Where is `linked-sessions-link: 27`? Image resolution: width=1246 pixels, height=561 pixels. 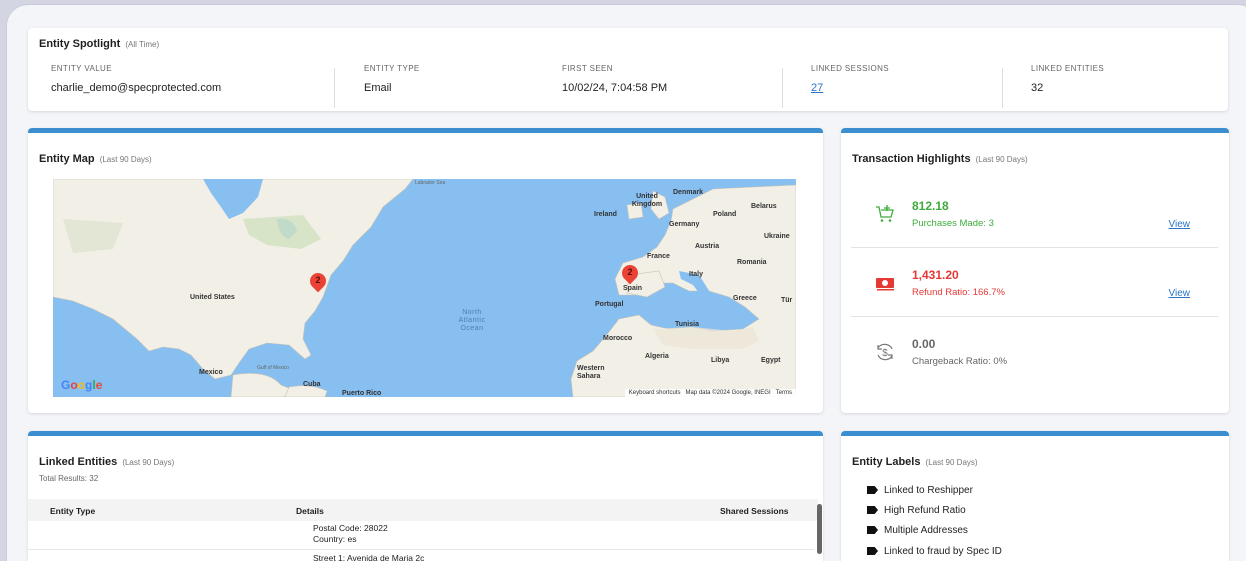 linked-sessions-link: 27 is located at coordinates (850, 88).